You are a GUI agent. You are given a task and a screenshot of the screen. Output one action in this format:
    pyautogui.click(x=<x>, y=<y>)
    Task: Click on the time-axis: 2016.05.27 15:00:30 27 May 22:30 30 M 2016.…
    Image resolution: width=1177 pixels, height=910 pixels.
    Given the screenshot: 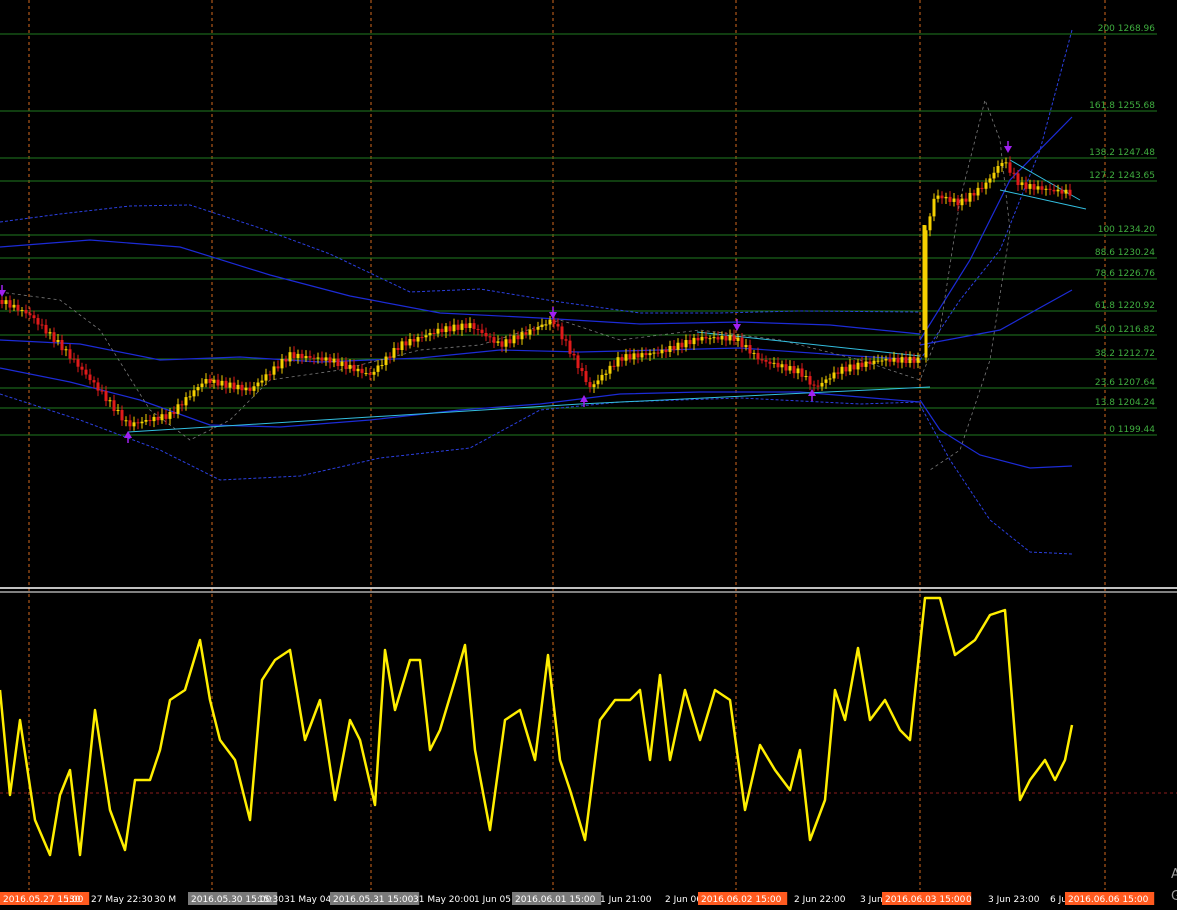 What is the action you would take?
    pyautogui.click(x=577, y=898)
    